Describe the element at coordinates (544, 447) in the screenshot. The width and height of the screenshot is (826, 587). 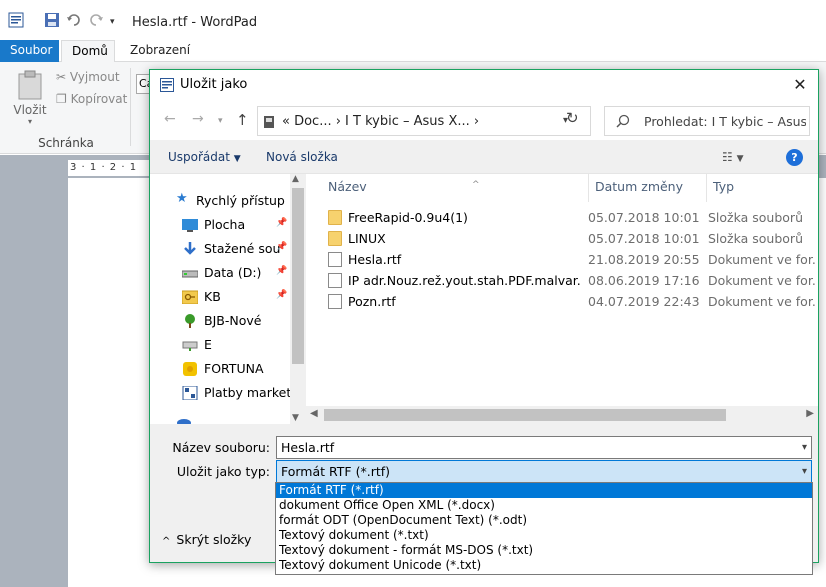
I see `filename-field: Hesla.rtf ▾` at that location.